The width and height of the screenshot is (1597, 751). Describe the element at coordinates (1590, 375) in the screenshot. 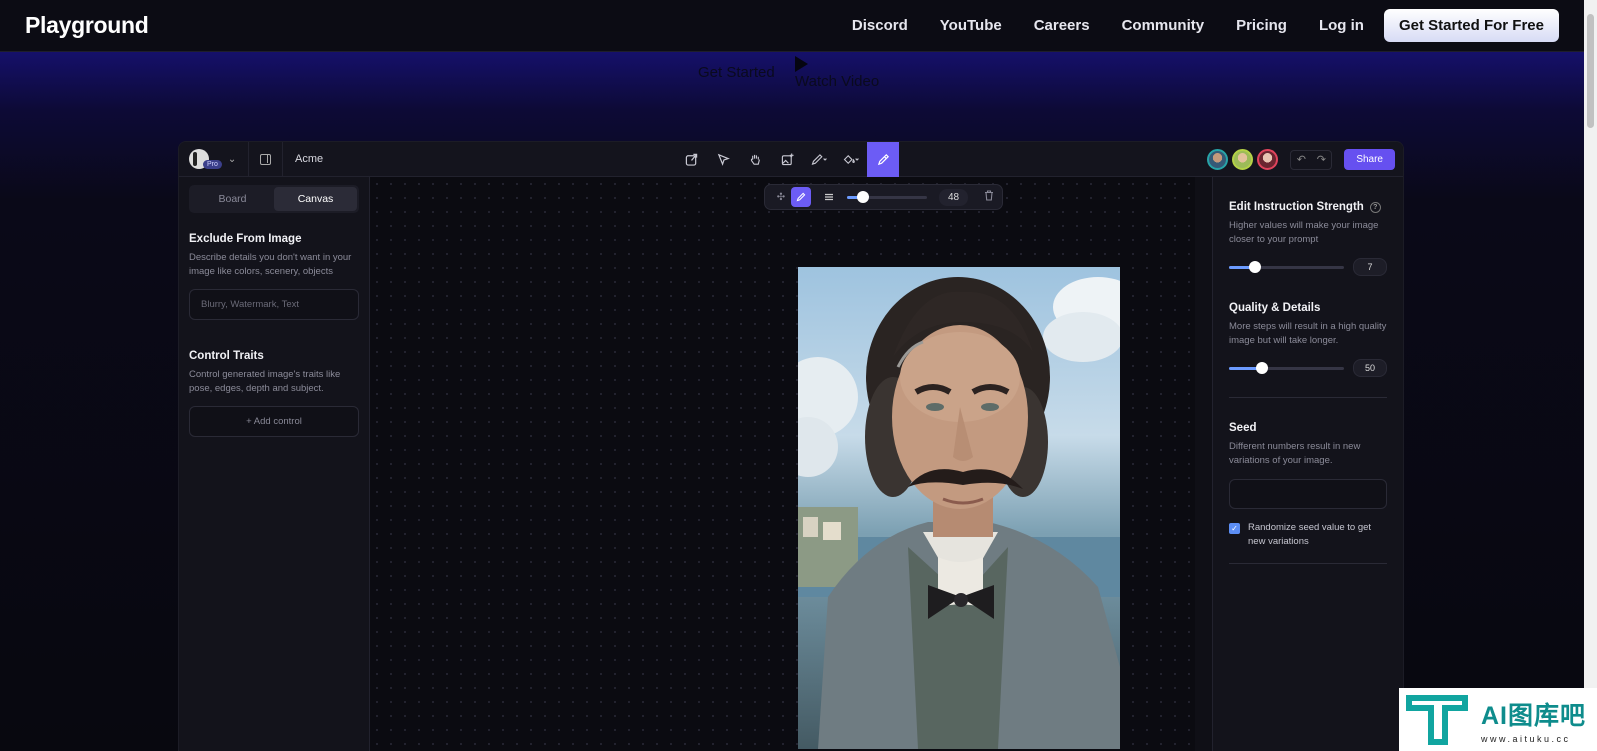

I see `page-scrollbar` at that location.